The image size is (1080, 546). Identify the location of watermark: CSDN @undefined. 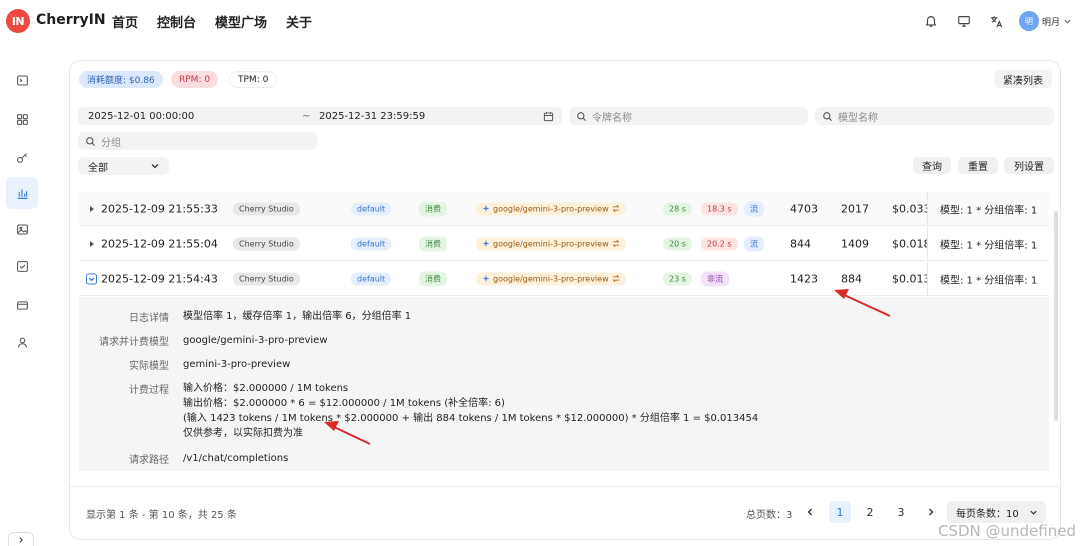
(1006, 531).